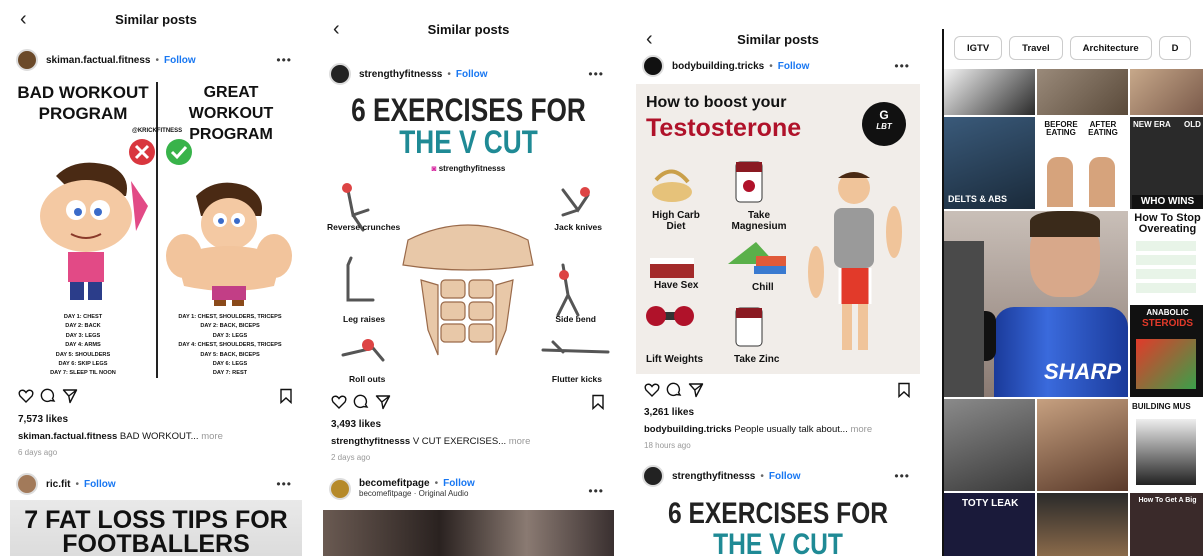 The height and width of the screenshot is (556, 1203). I want to click on like-count: 3,493 likes, so click(356, 424).